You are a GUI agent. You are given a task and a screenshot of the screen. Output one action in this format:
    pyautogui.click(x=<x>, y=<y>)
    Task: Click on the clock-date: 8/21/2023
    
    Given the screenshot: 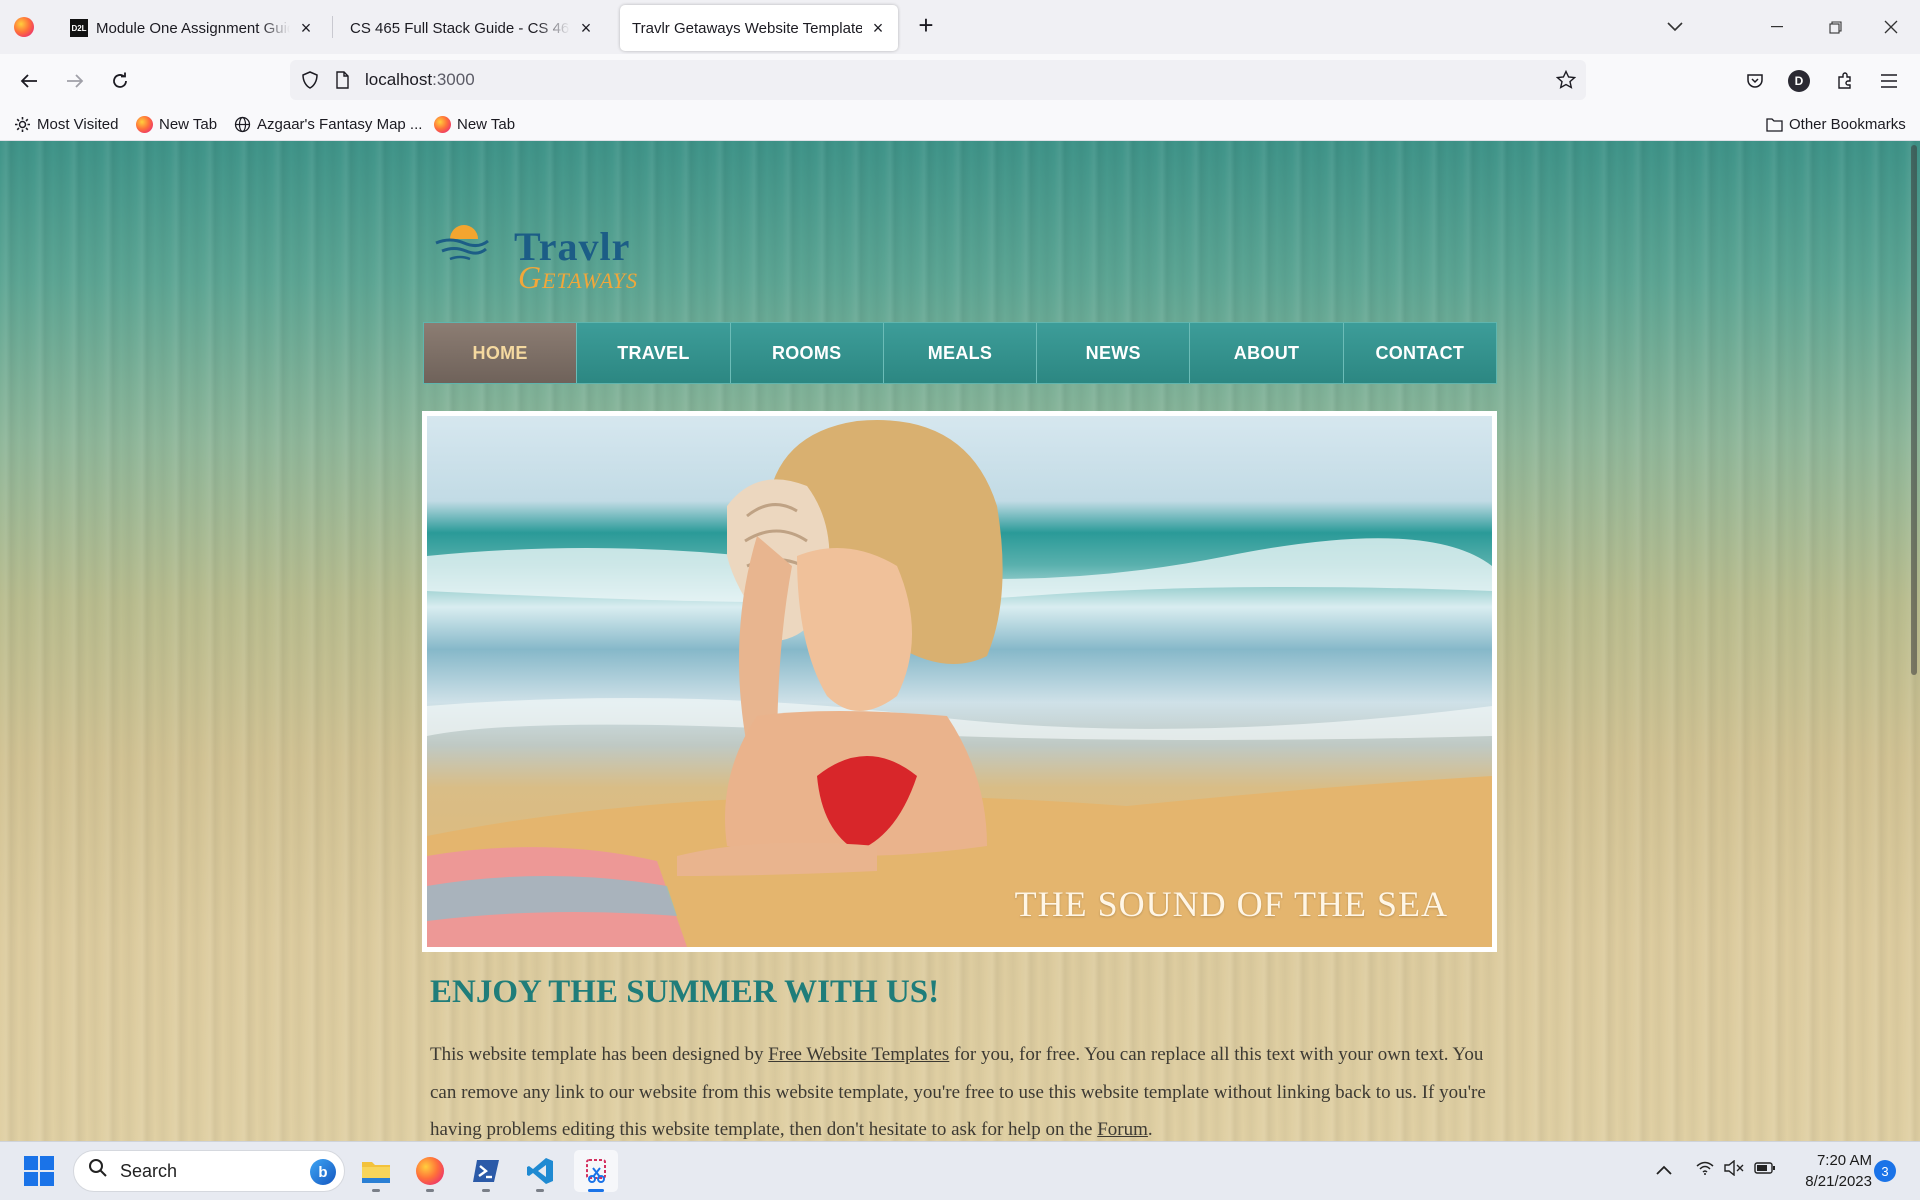 What is the action you would take?
    pyautogui.click(x=1838, y=1181)
    